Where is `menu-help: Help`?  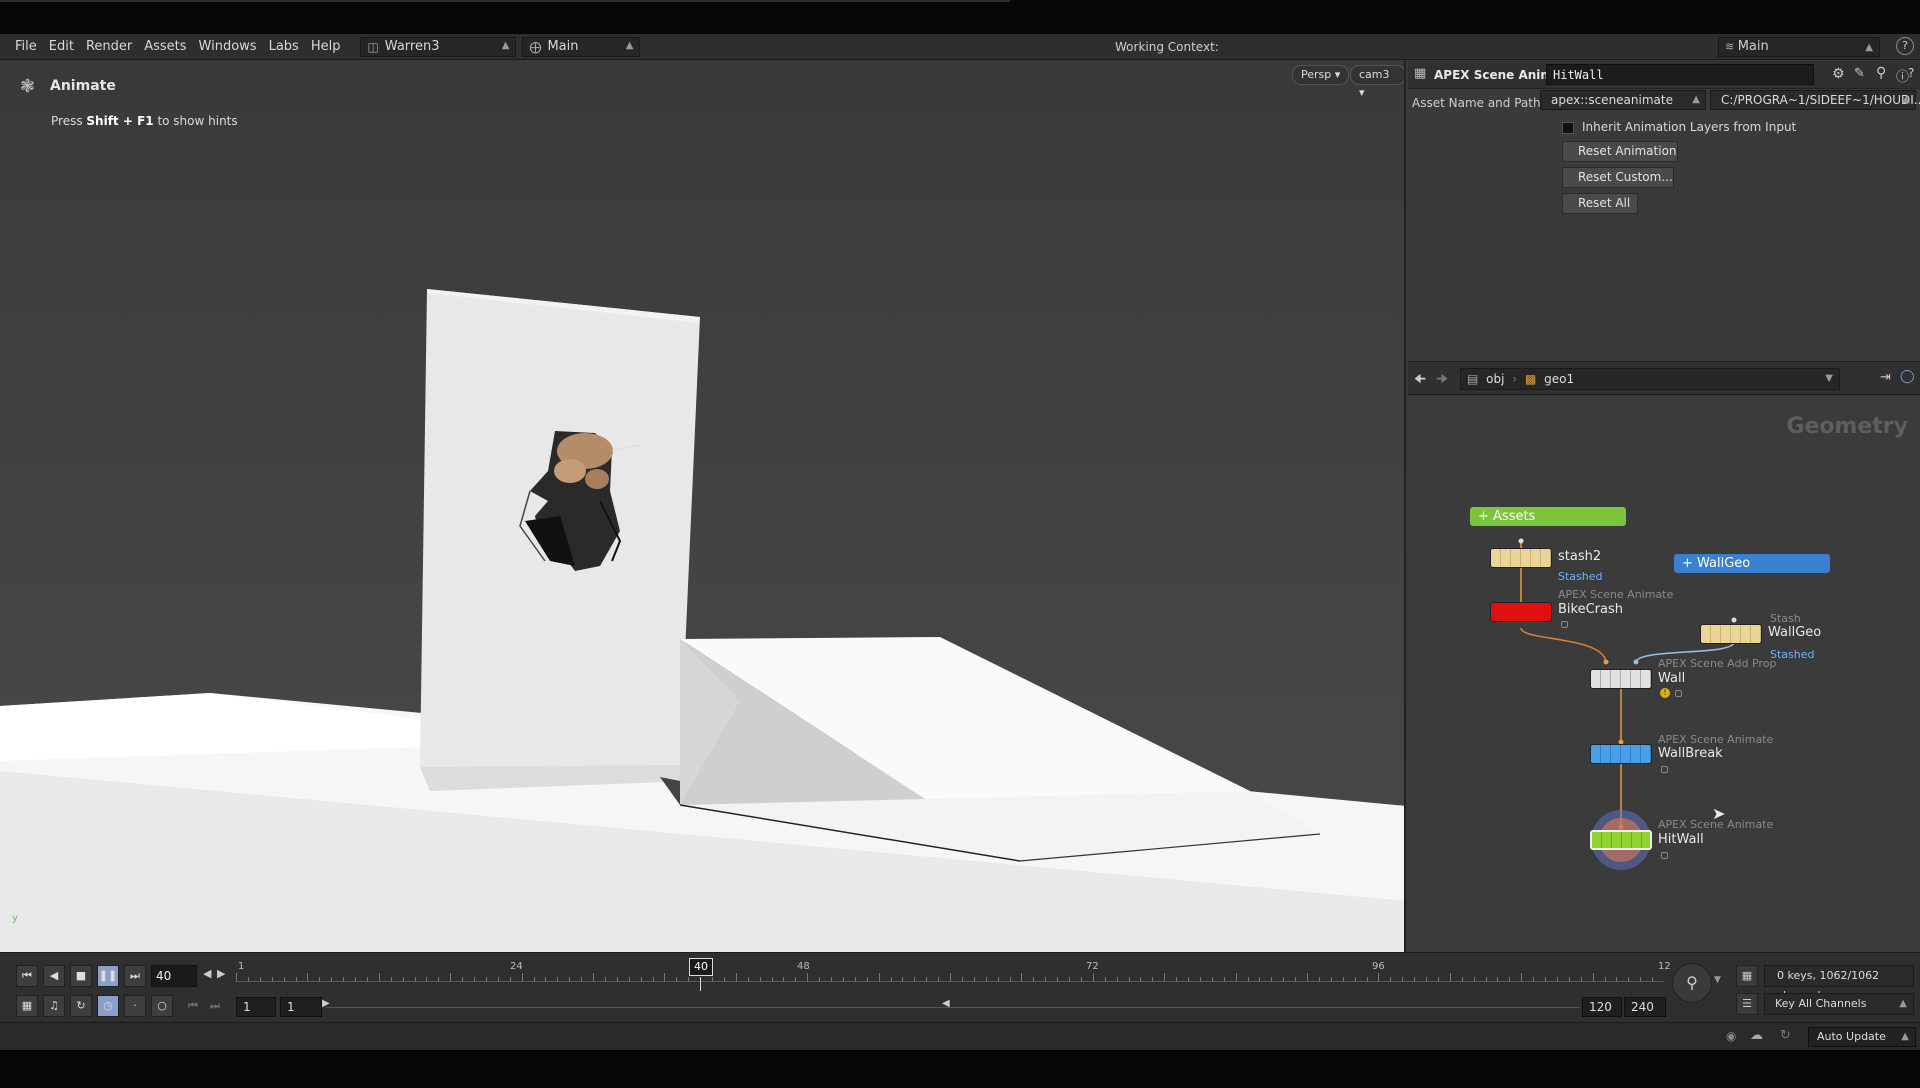
menu-help: Help is located at coordinates (326, 46).